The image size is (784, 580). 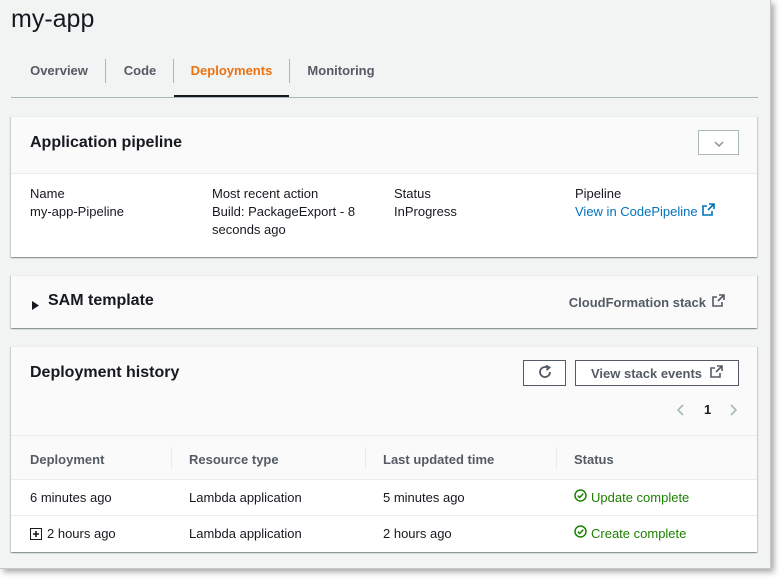 I want to click on column-header-deployment: Deployment, so click(x=67, y=459).